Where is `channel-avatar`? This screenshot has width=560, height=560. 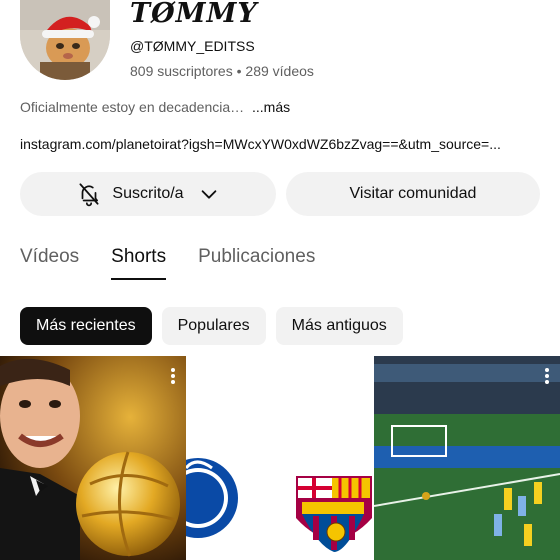 channel-avatar is located at coordinates (65, 40).